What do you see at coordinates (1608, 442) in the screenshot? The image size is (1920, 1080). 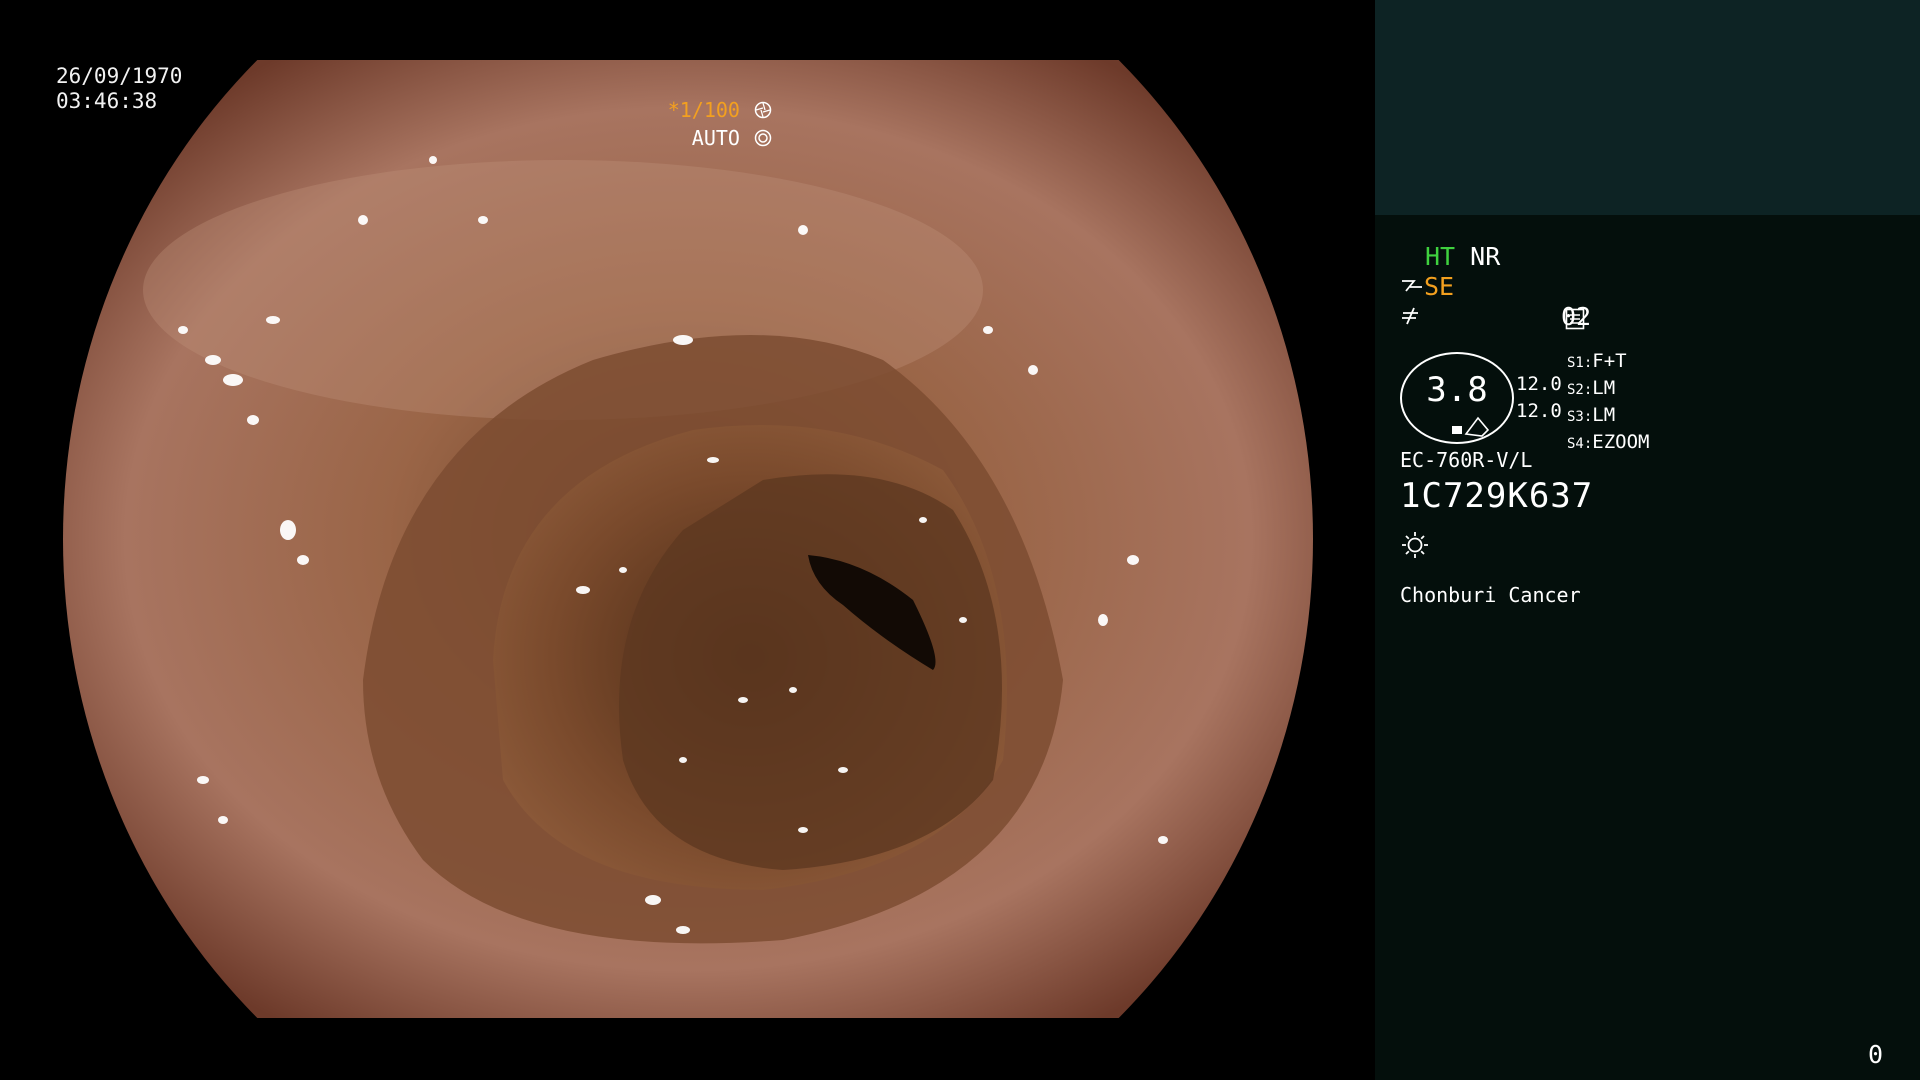 I see `setting-row: S4:EZOOM` at bounding box center [1608, 442].